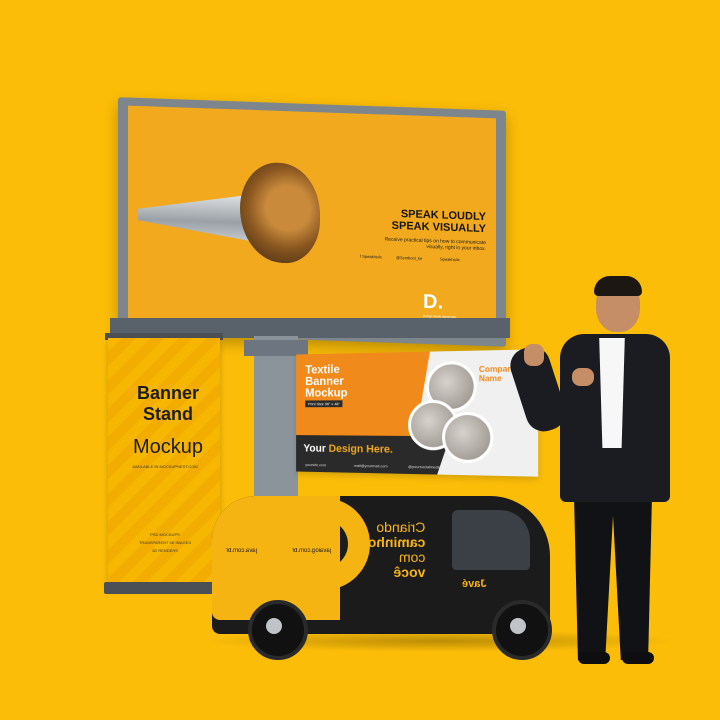  What do you see at coordinates (164, 588) in the screenshot?
I see `banner-stand-base` at bounding box center [164, 588].